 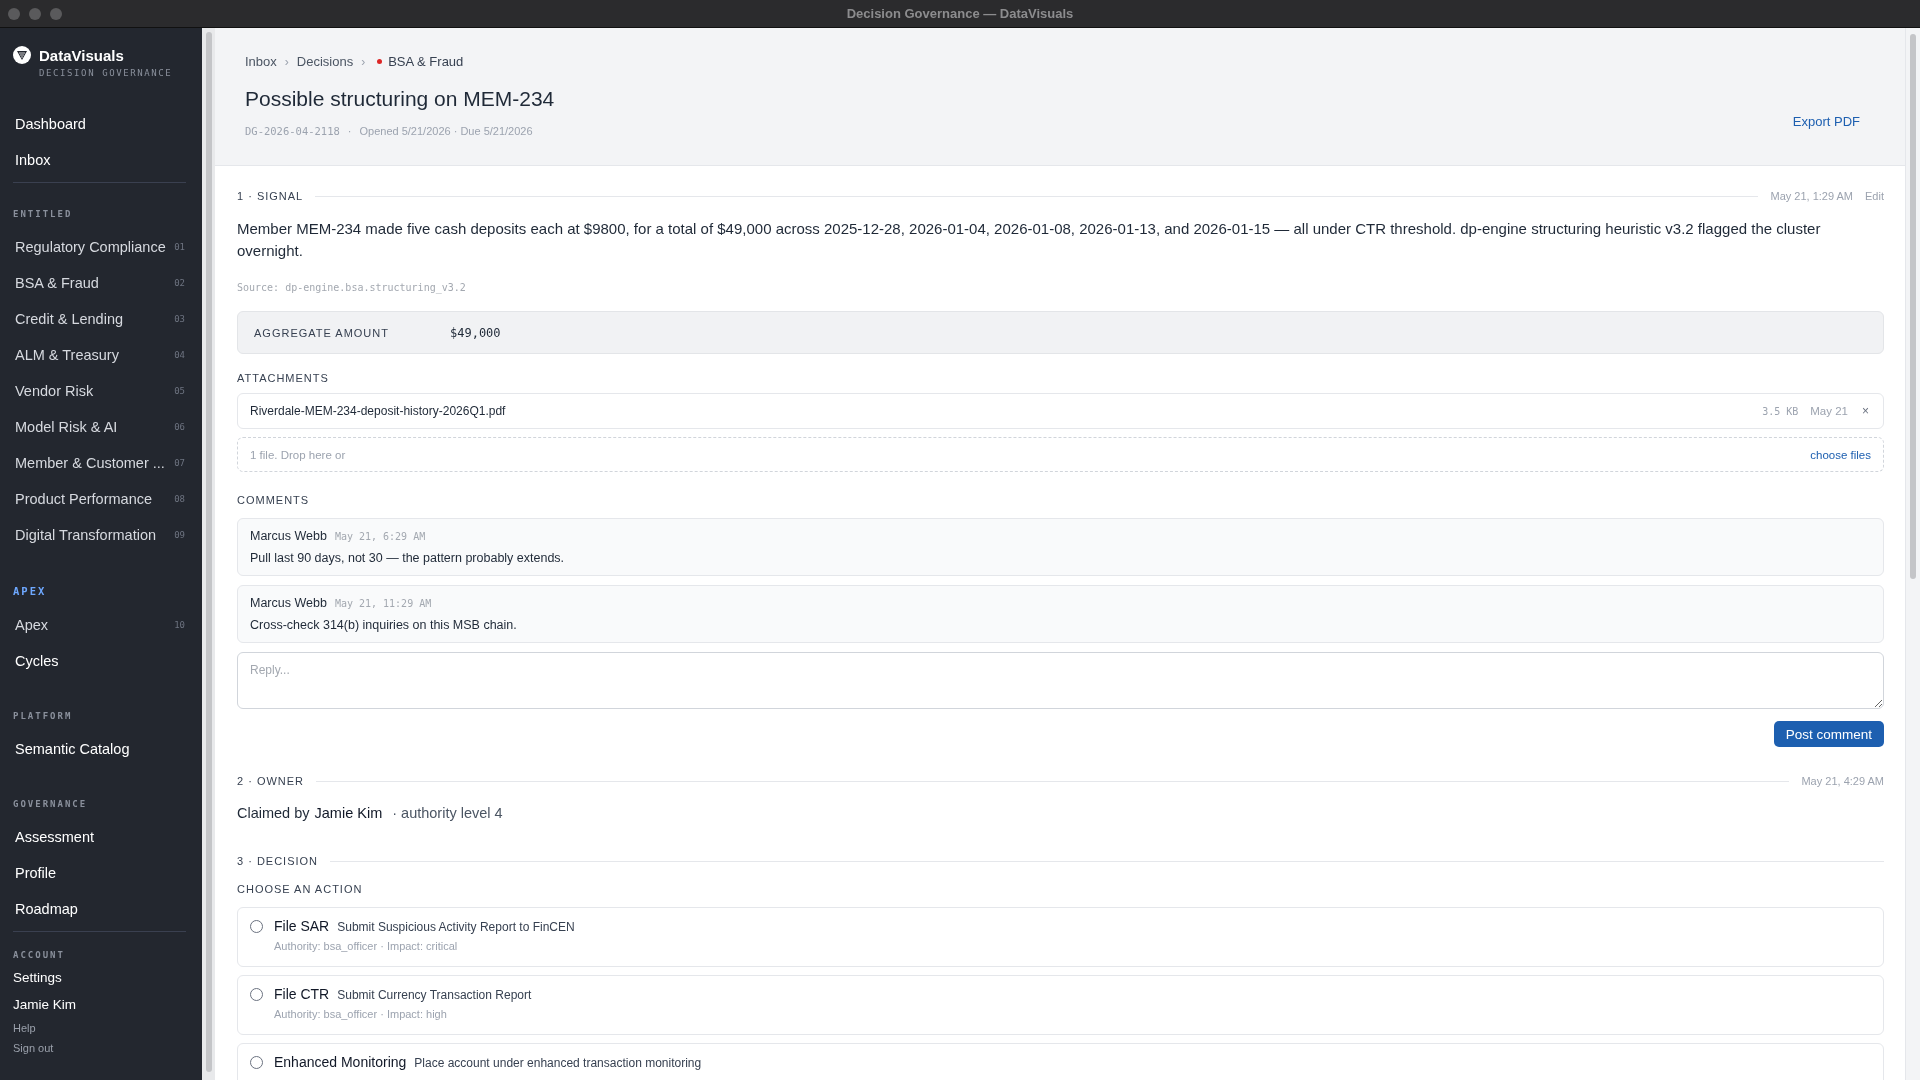 What do you see at coordinates (274, 500) in the screenshot?
I see `comments-label: COMMENTS` at bounding box center [274, 500].